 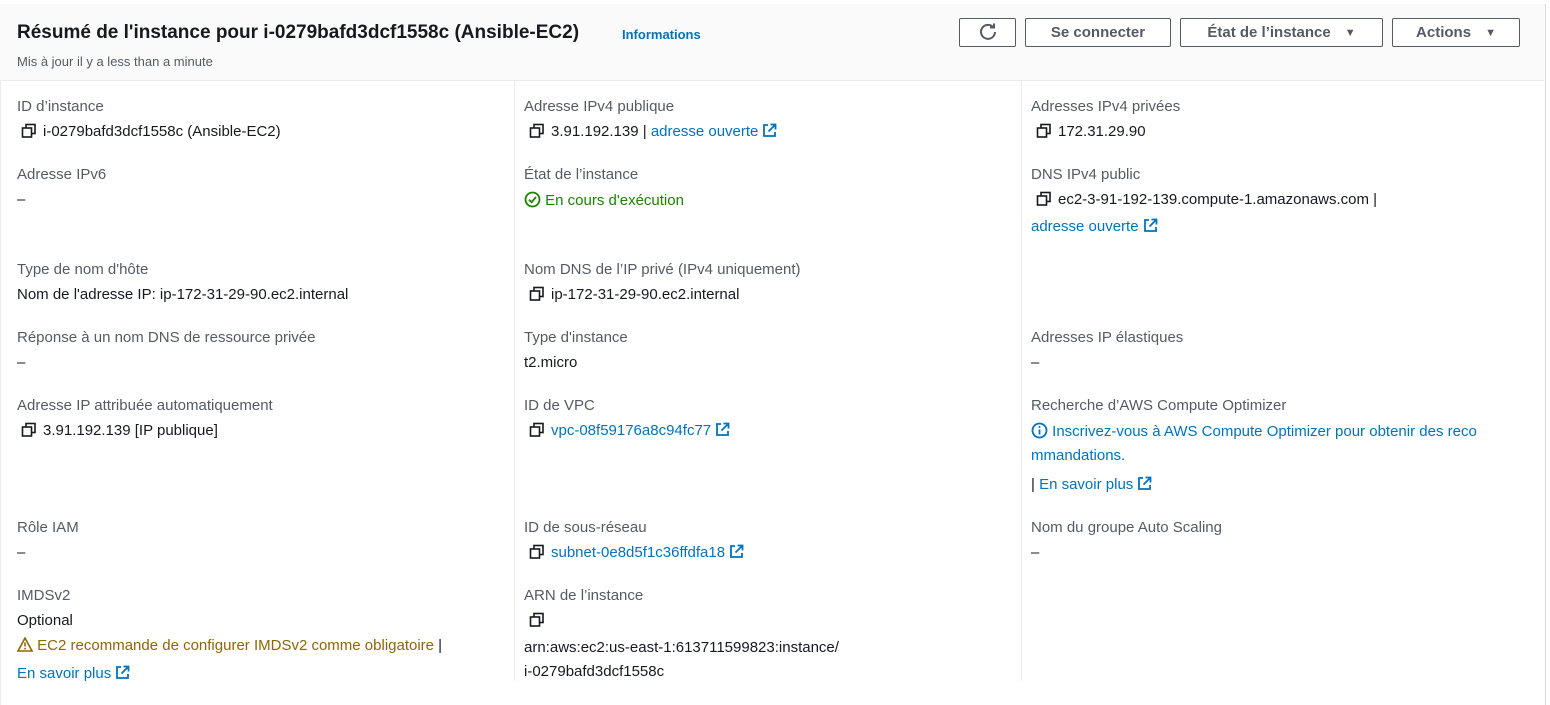 What do you see at coordinates (594, 671) in the screenshot?
I see `arn-value-line2: i-0279bafd3dcf1558c` at bounding box center [594, 671].